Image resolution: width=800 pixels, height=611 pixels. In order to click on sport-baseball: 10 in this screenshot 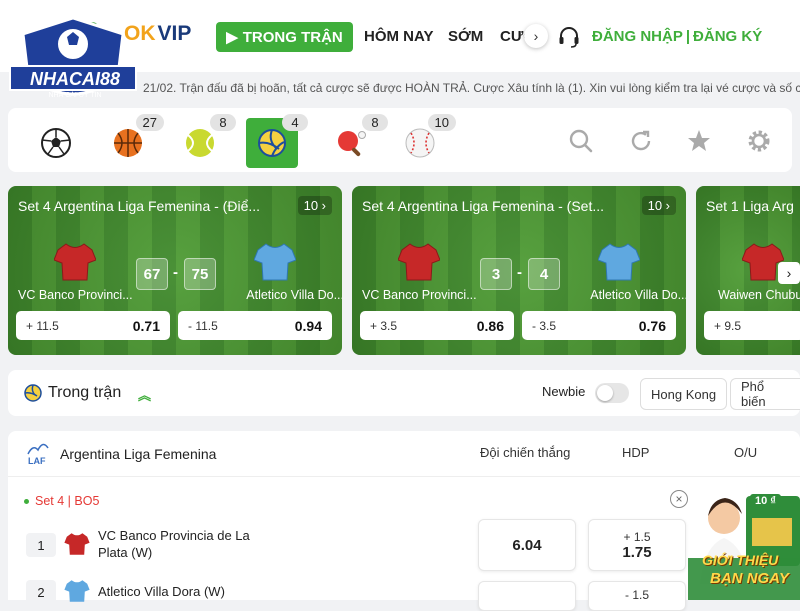, I will do `click(425, 141)`.